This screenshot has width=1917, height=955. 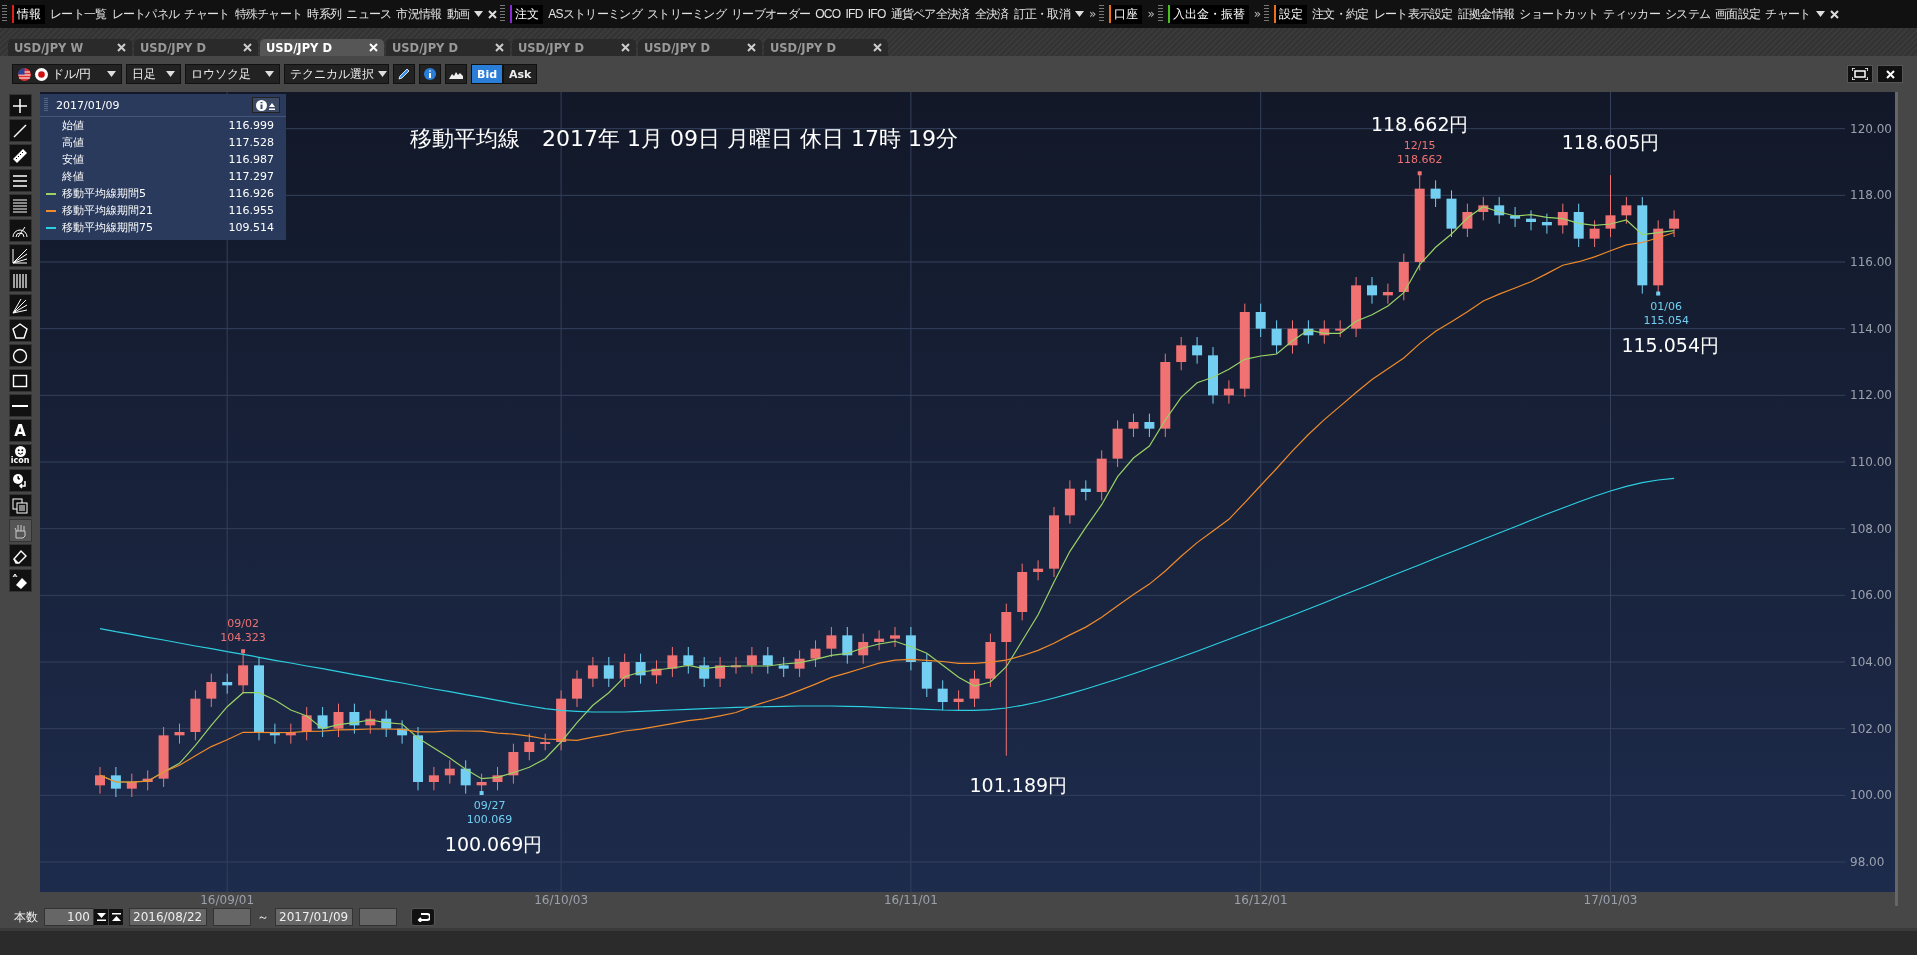 What do you see at coordinates (1209, 14) in the screenshot?
I see `menu-group-label: 入出金・振替` at bounding box center [1209, 14].